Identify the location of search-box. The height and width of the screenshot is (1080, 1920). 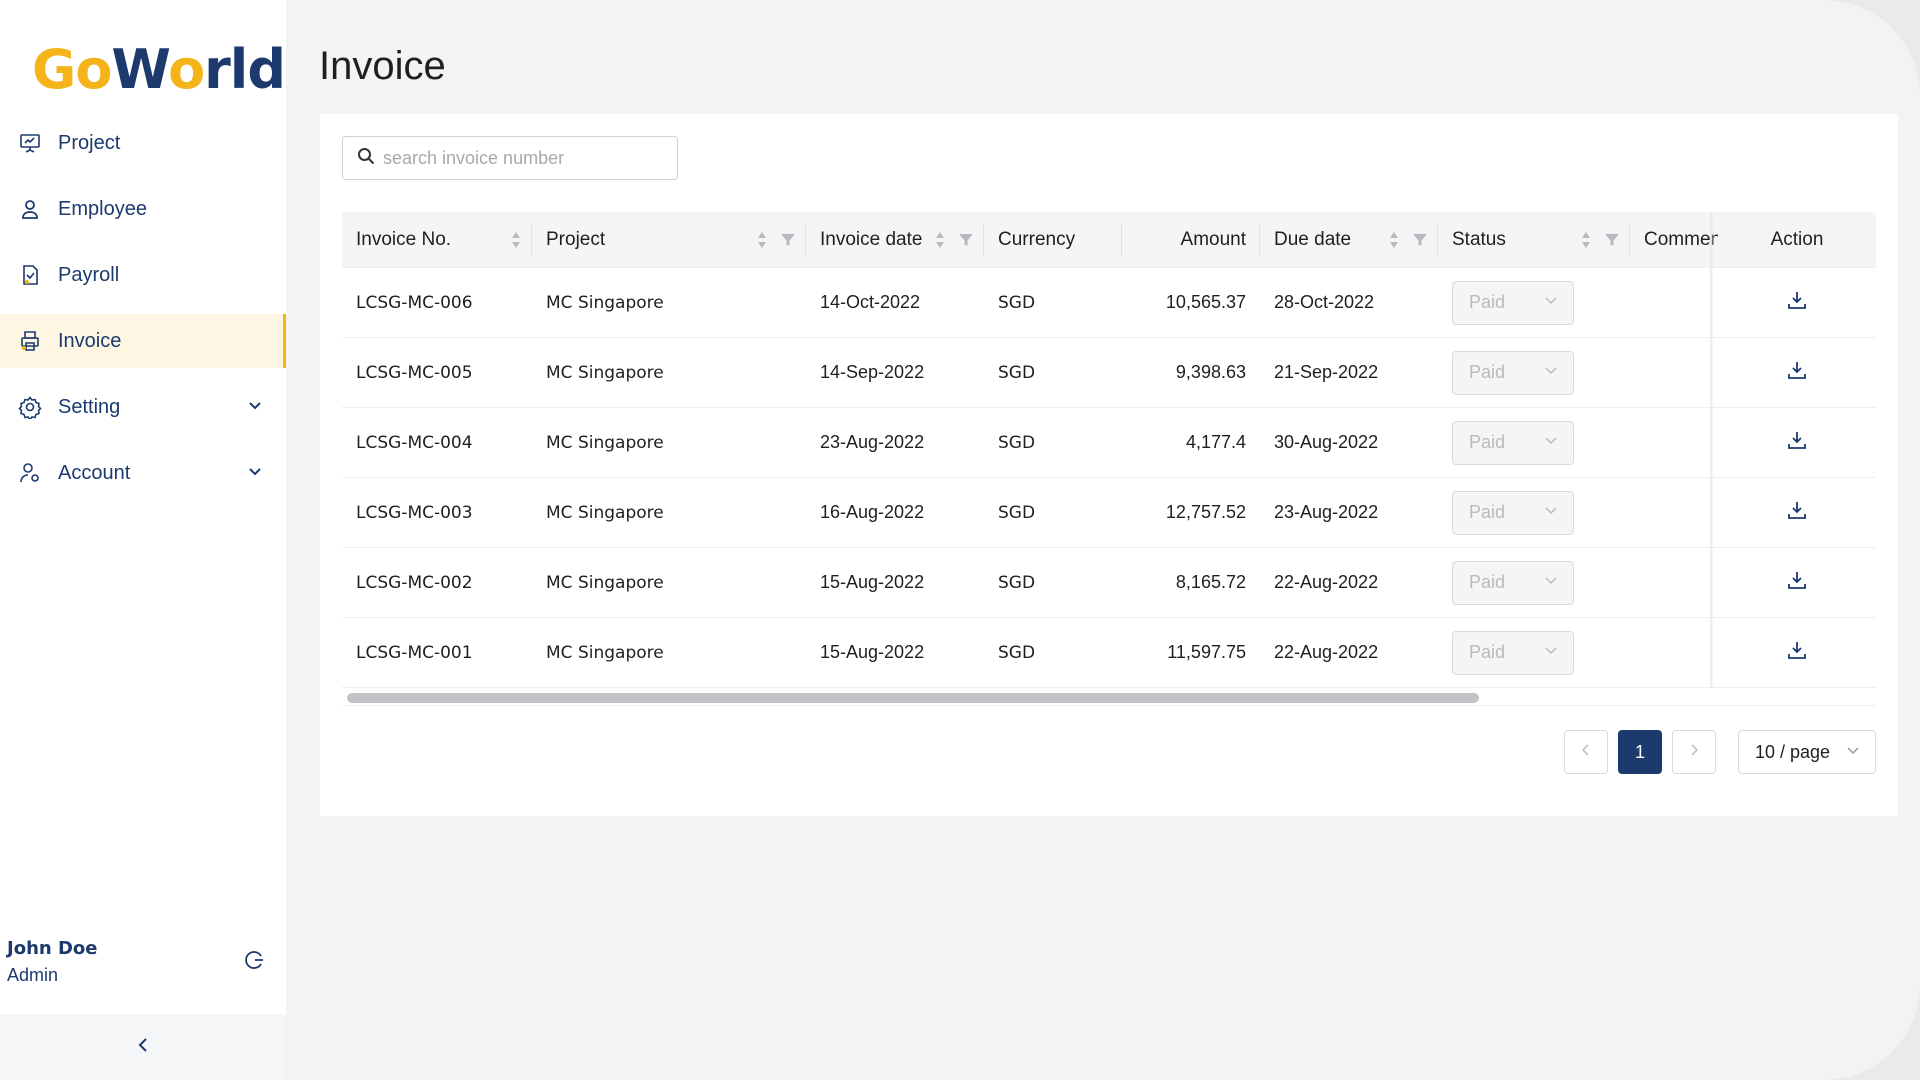
(510, 158).